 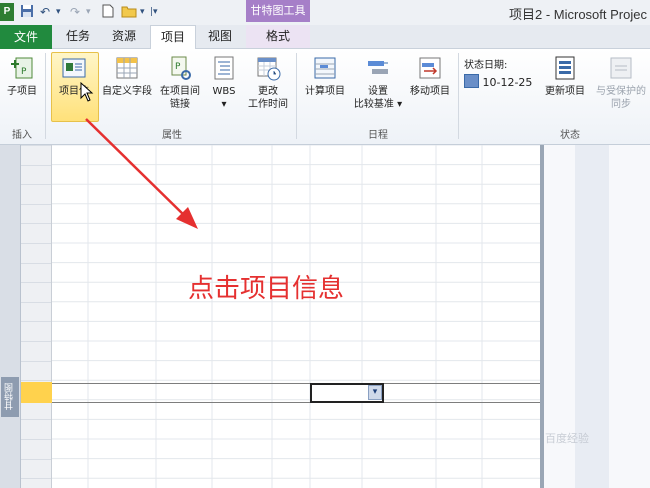 I want to click on update-project-button: 更新项目, so click(x=565, y=75).